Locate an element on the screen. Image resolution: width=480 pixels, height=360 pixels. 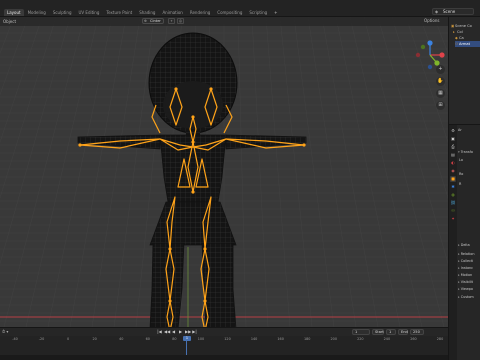
properties-panel-row: ▾Transfo is located at coordinates (469, 152).